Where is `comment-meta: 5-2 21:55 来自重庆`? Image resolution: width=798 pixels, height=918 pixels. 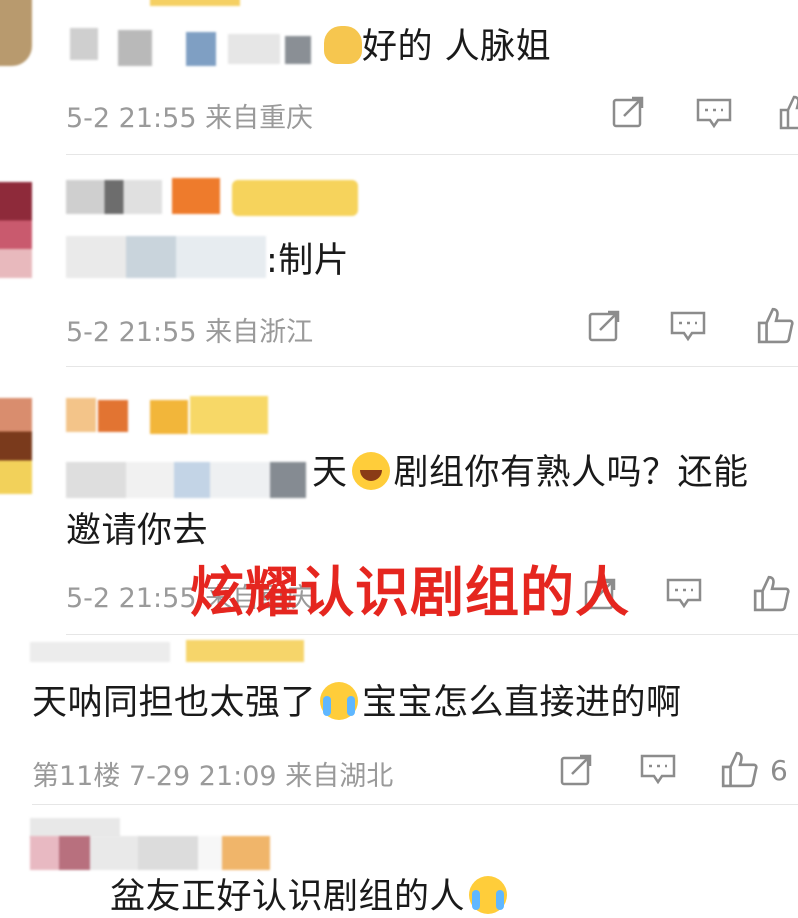 comment-meta: 5-2 21:55 来自重庆 is located at coordinates (190, 118).